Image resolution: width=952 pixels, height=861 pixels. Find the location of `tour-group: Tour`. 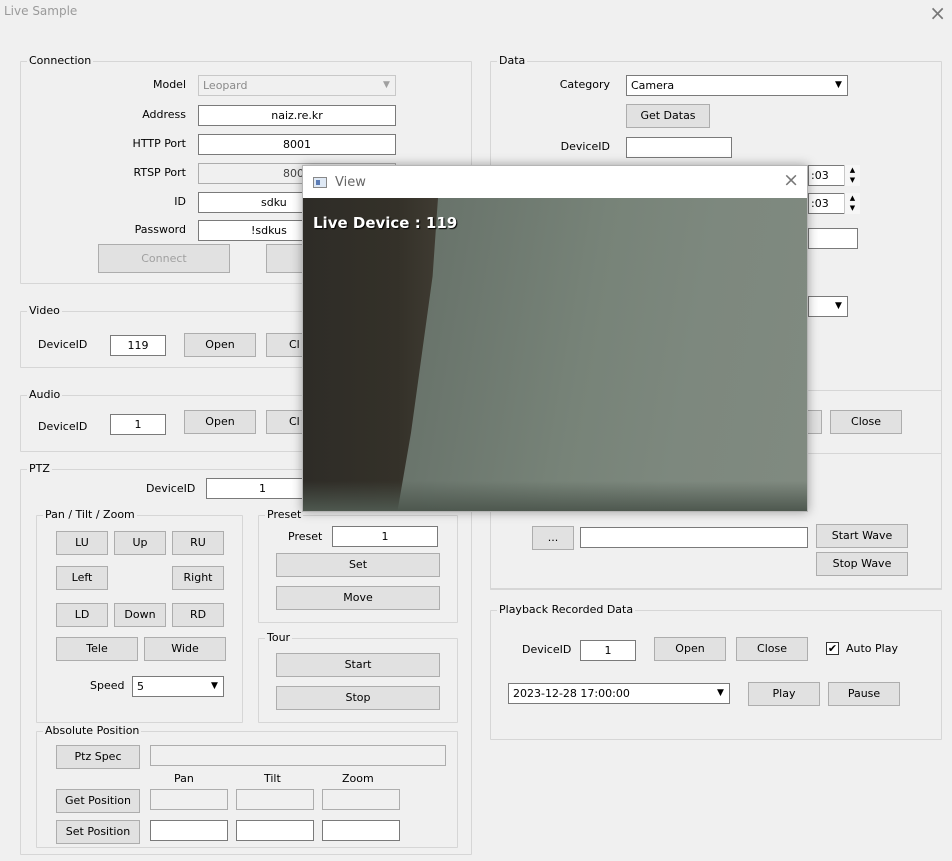

tour-group: Tour is located at coordinates (358, 677).